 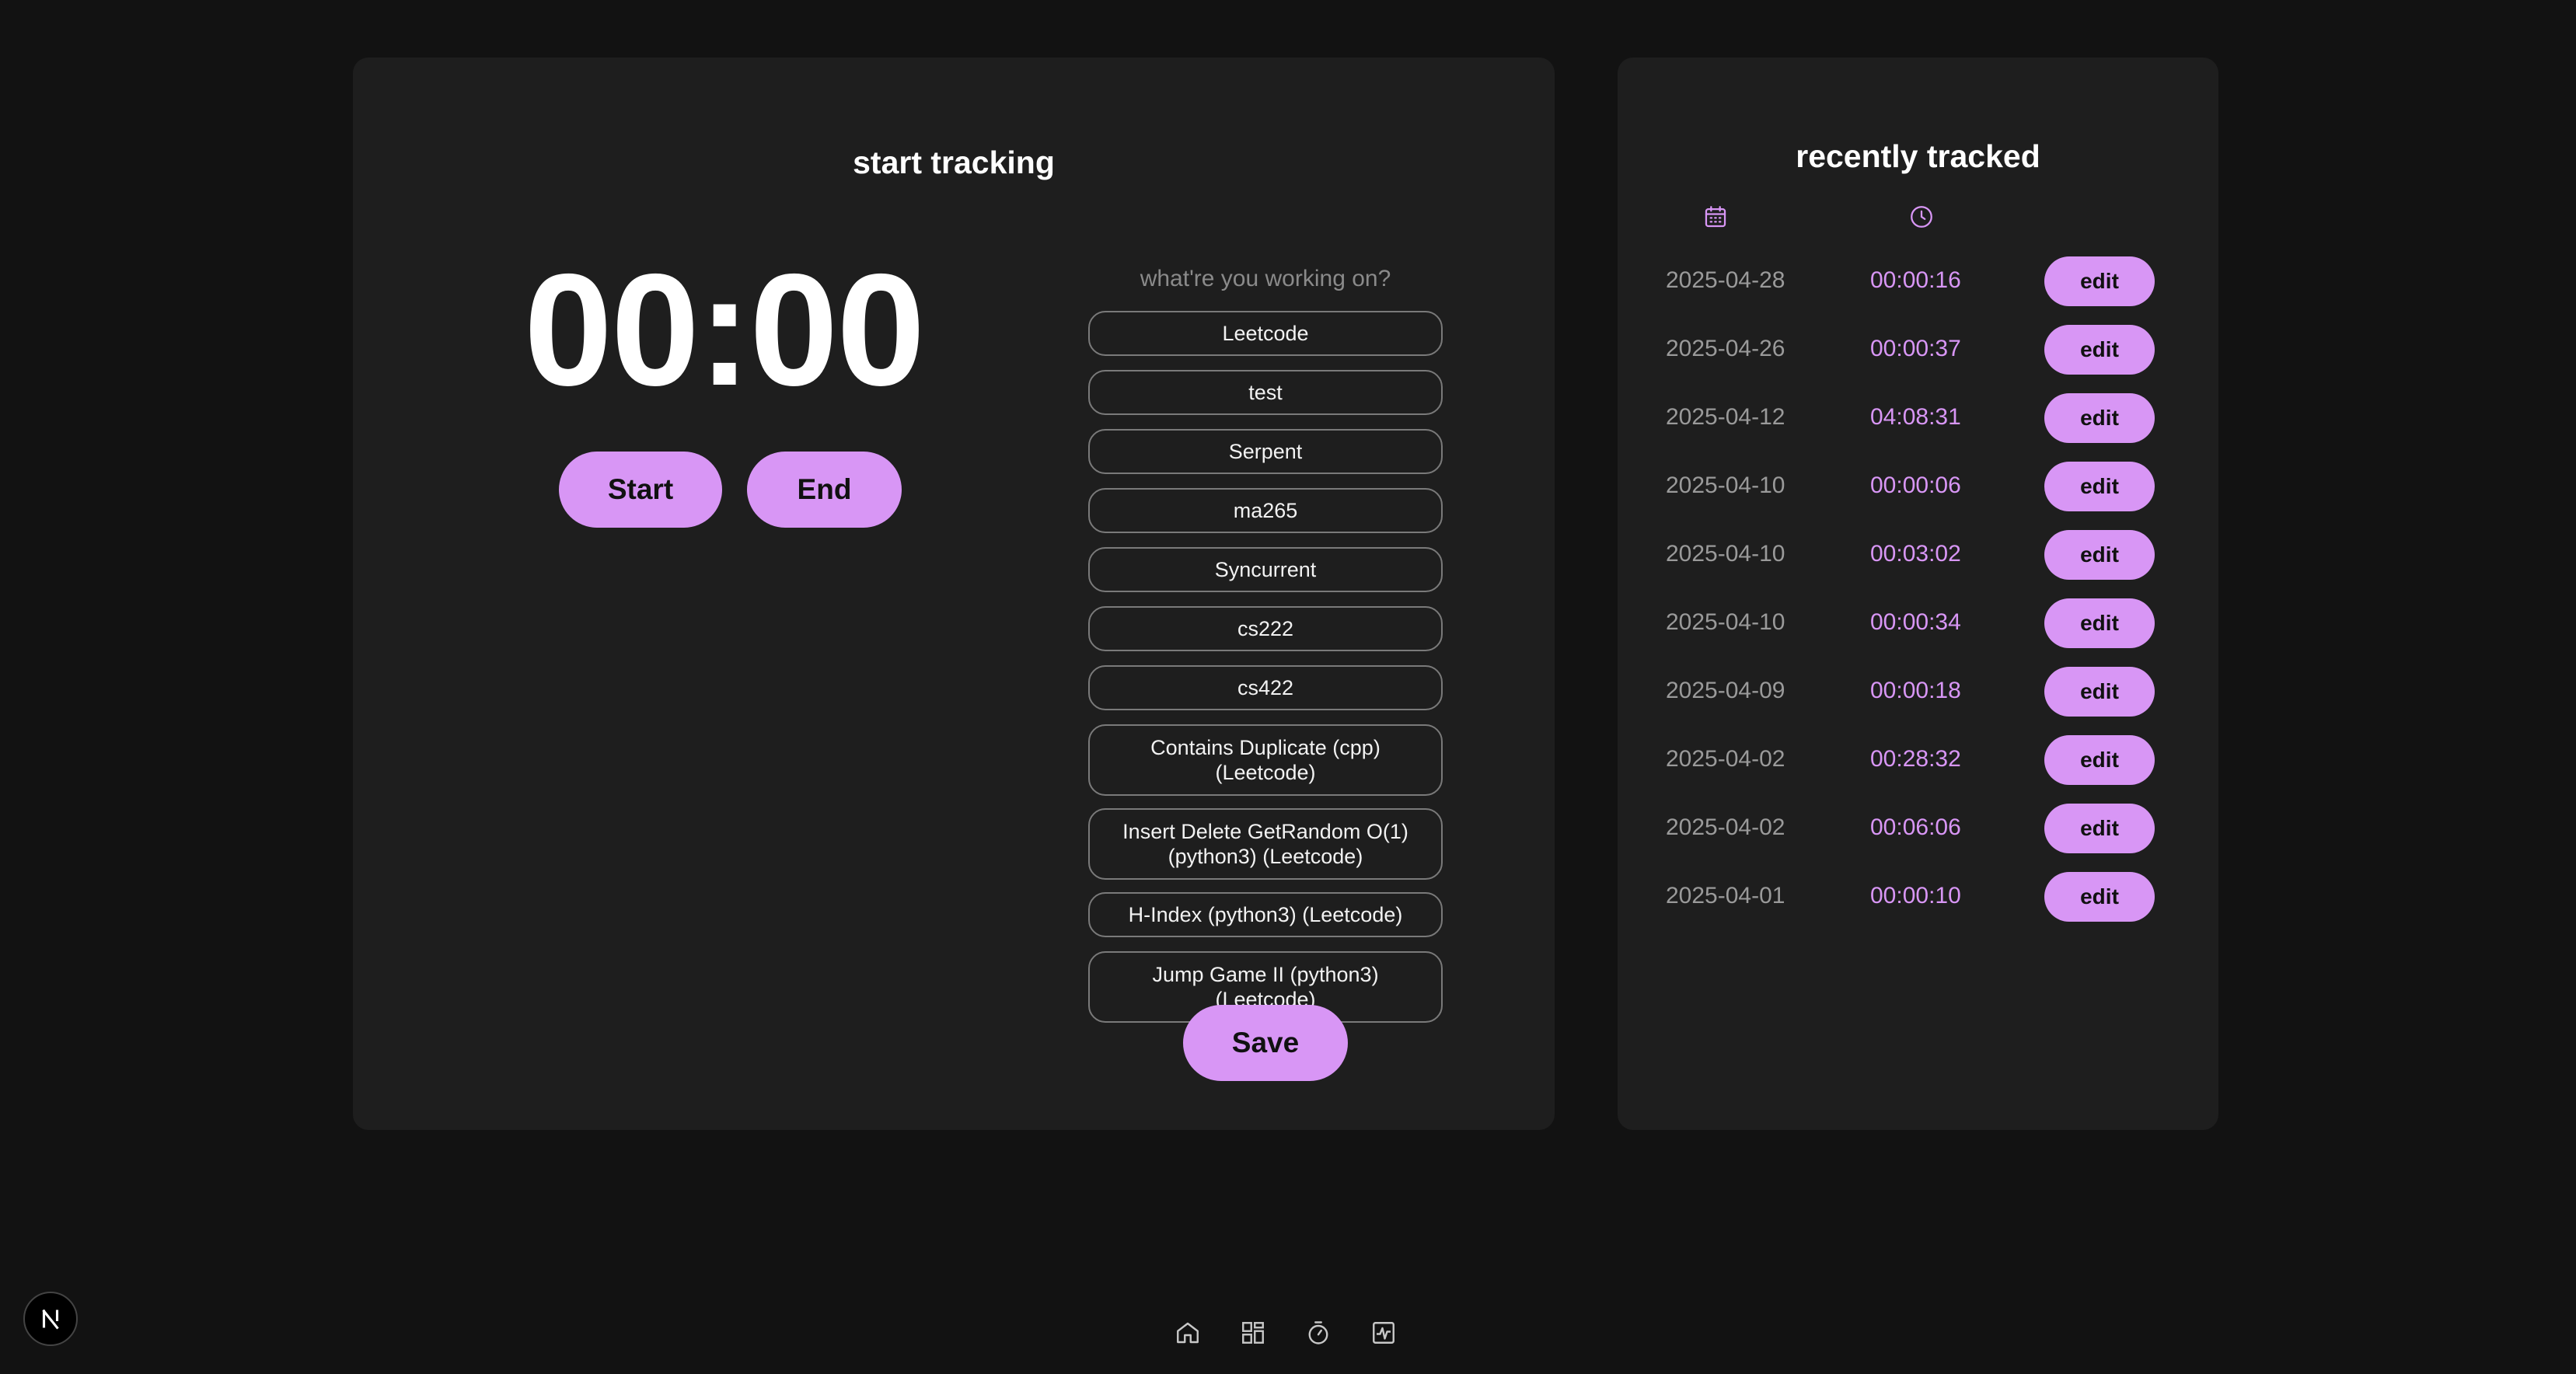 I want to click on entry-date: 2025-04-26, so click(x=1726, y=348).